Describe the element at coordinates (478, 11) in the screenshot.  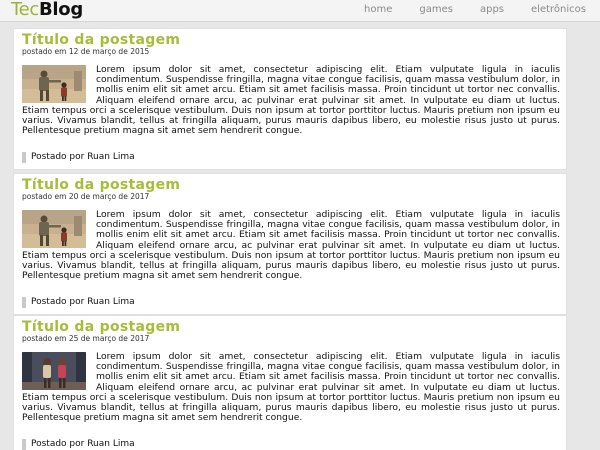
I see `nav-link-apps: apps` at that location.